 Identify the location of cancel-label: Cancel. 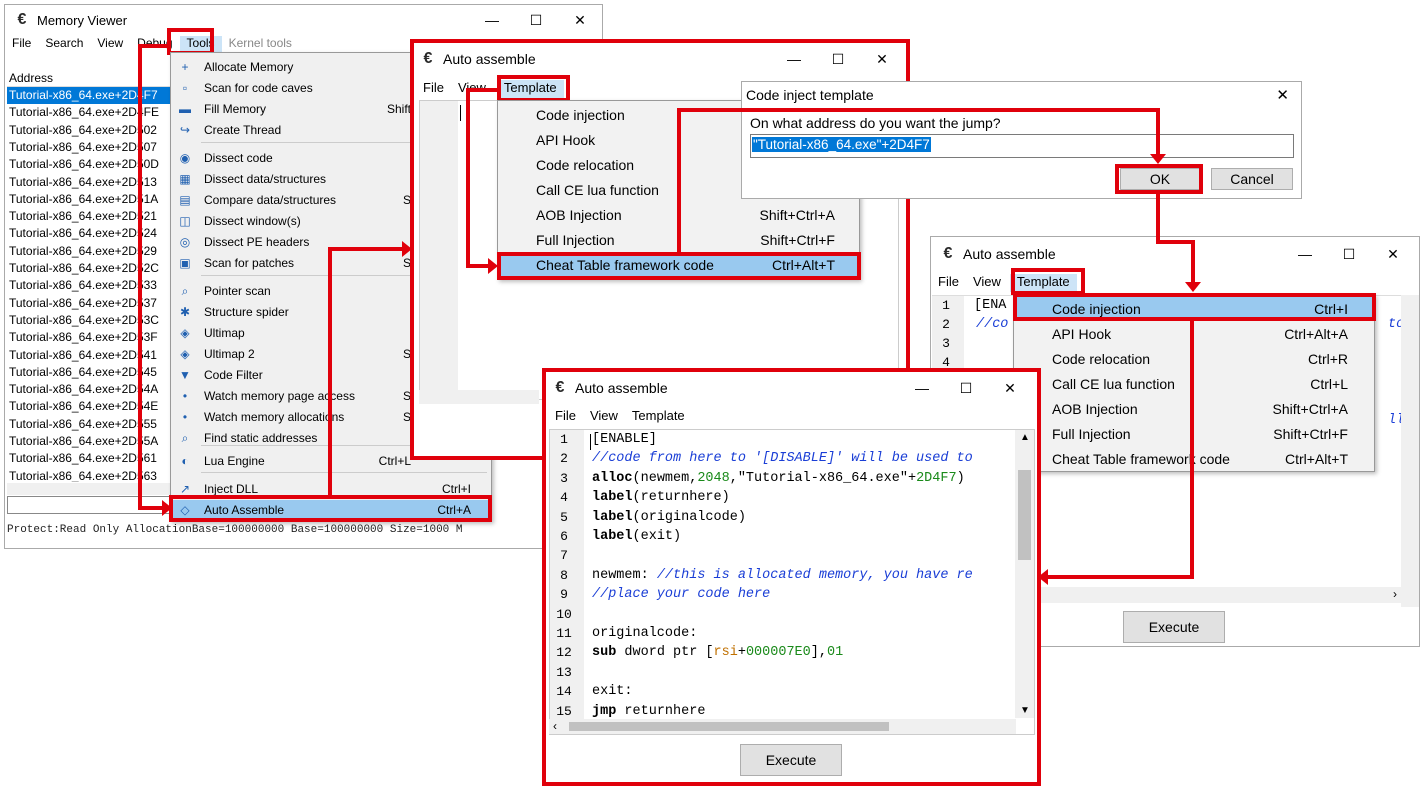
(1252, 179).